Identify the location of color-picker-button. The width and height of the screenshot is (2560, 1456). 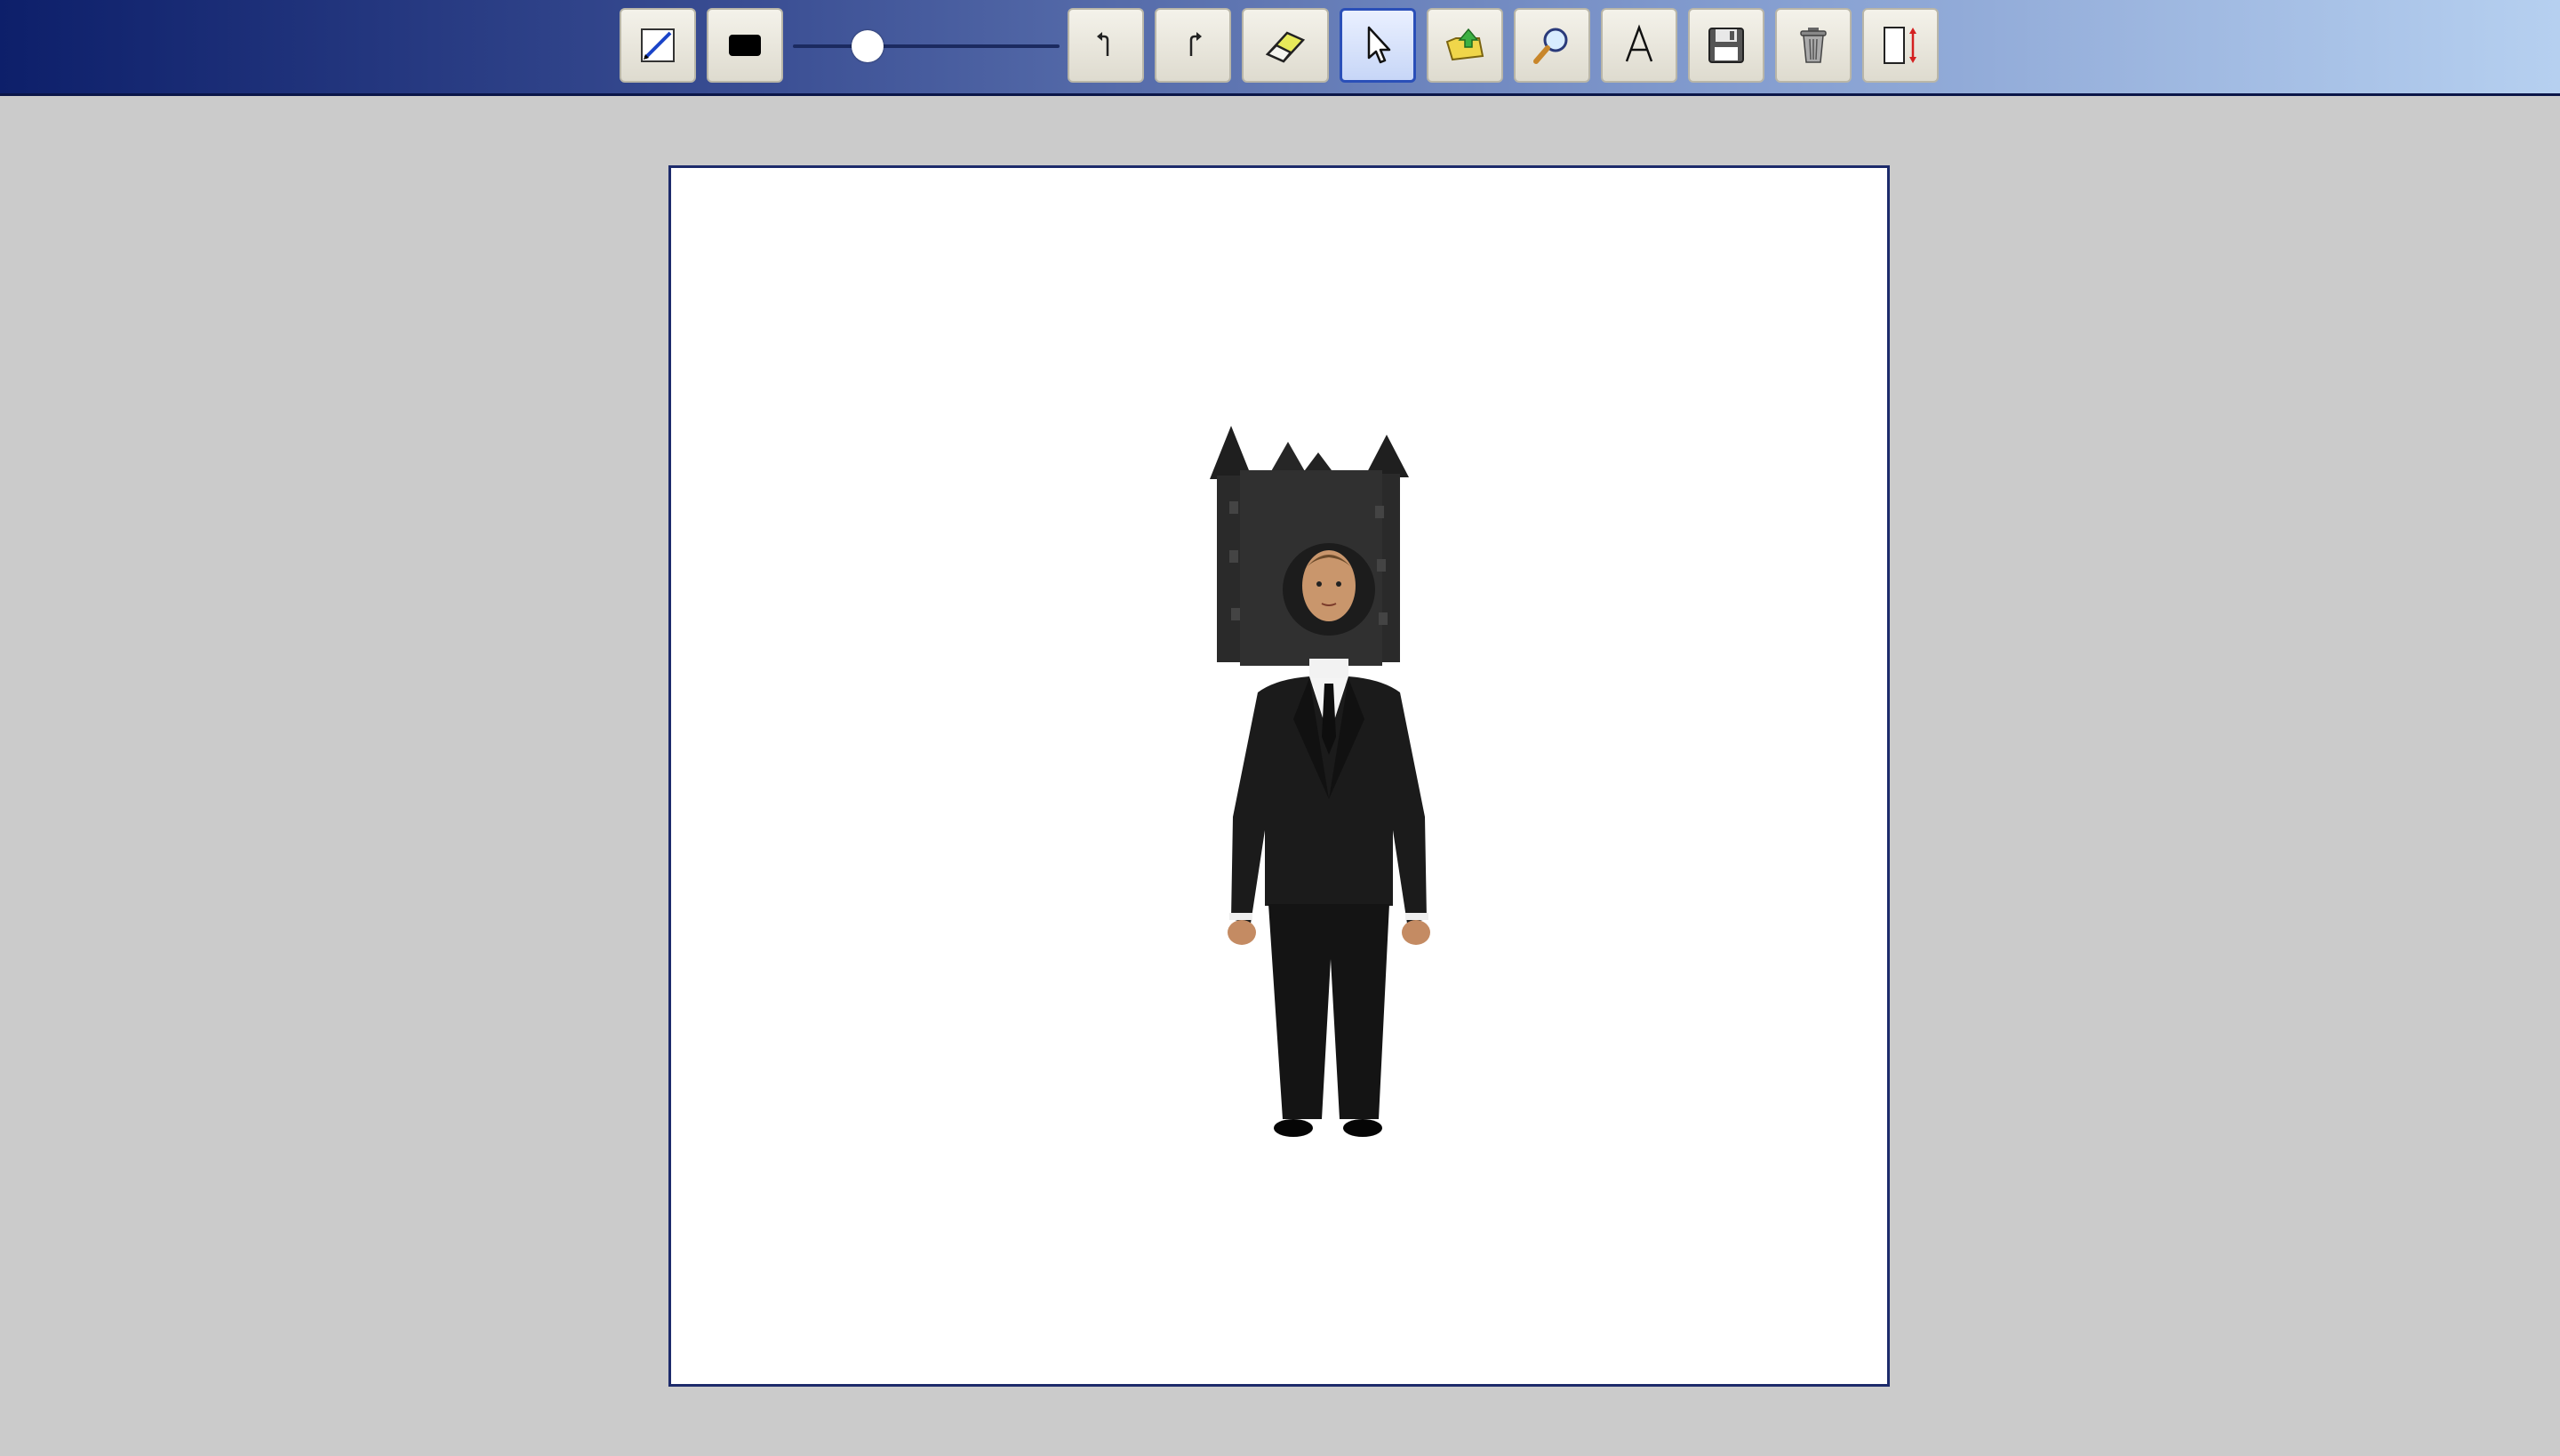
(745, 45).